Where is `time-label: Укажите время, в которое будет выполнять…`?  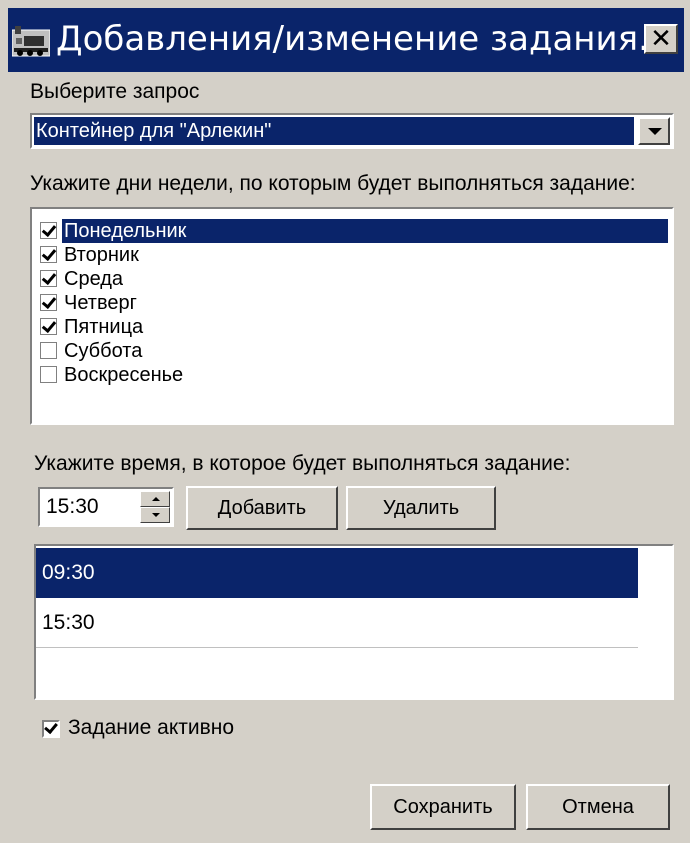 time-label: Укажите время, в которое будет выполнять… is located at coordinates (302, 463).